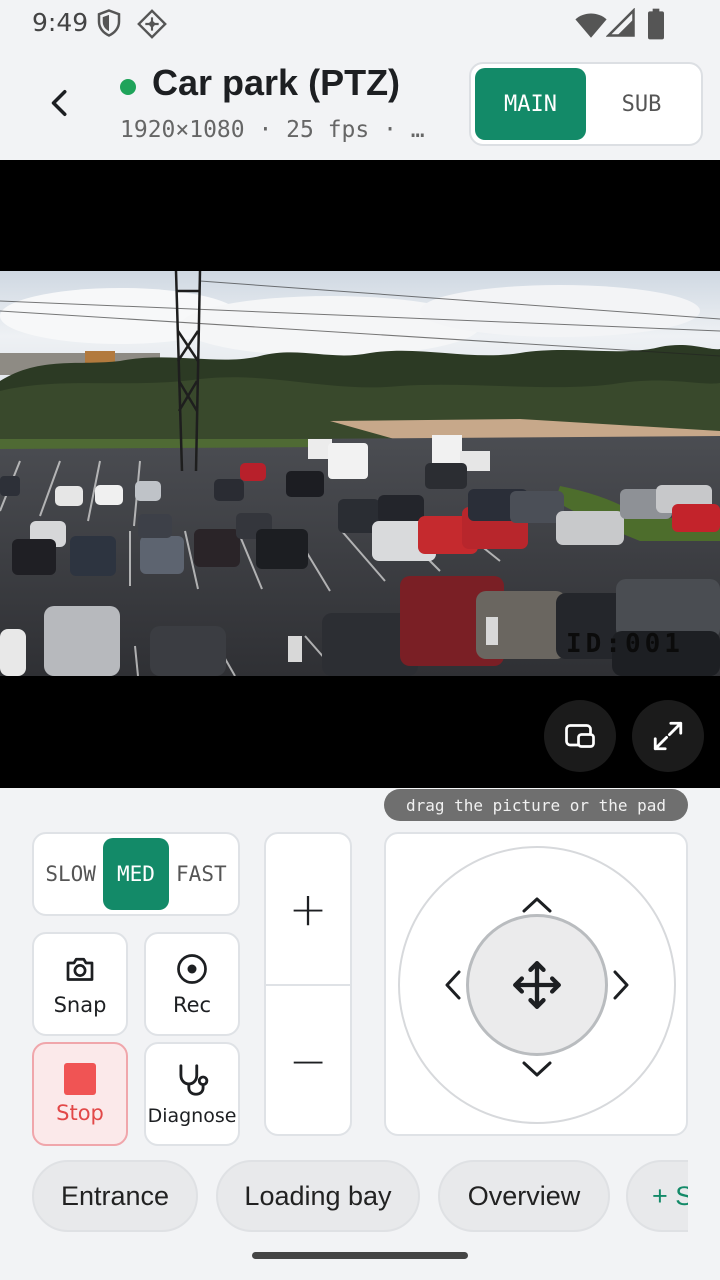  I want to click on diagnose-button: Diagnose, so click(192, 1094).